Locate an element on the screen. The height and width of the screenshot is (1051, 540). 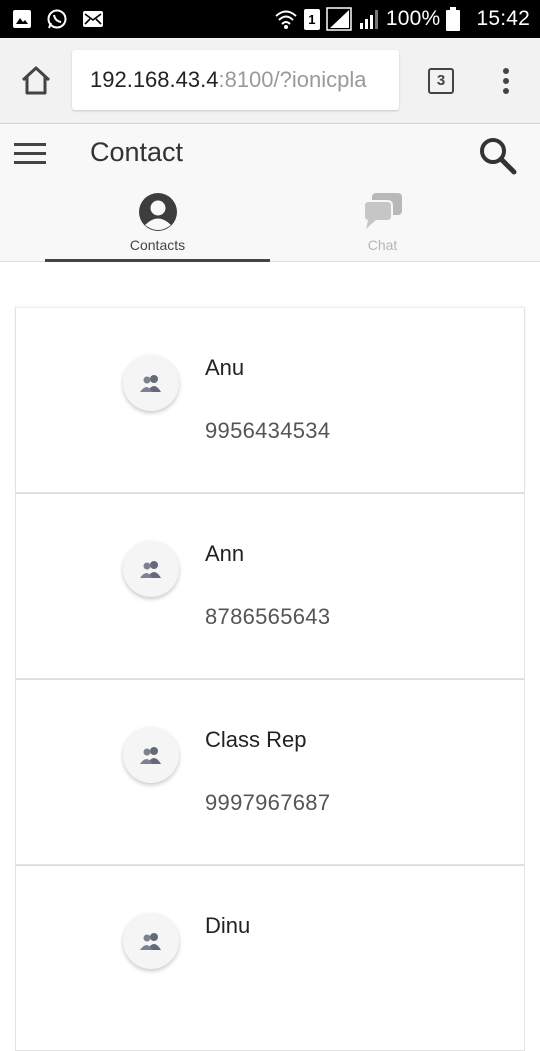
tab-bar: Contacts Chat is located at coordinates (270, 222).